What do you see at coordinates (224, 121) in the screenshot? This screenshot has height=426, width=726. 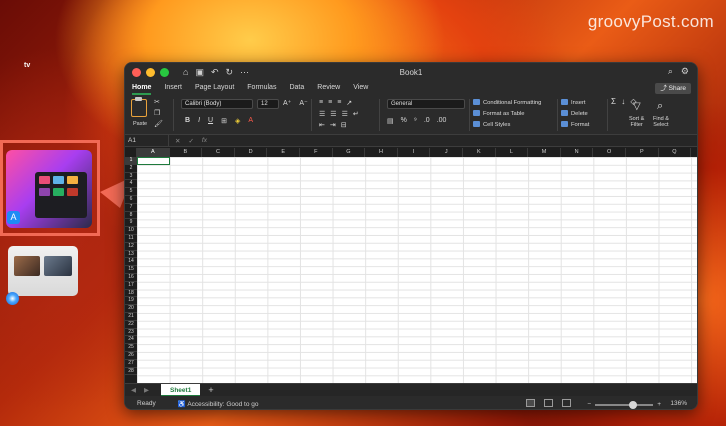 I see `borders-icon: ⊞` at bounding box center [224, 121].